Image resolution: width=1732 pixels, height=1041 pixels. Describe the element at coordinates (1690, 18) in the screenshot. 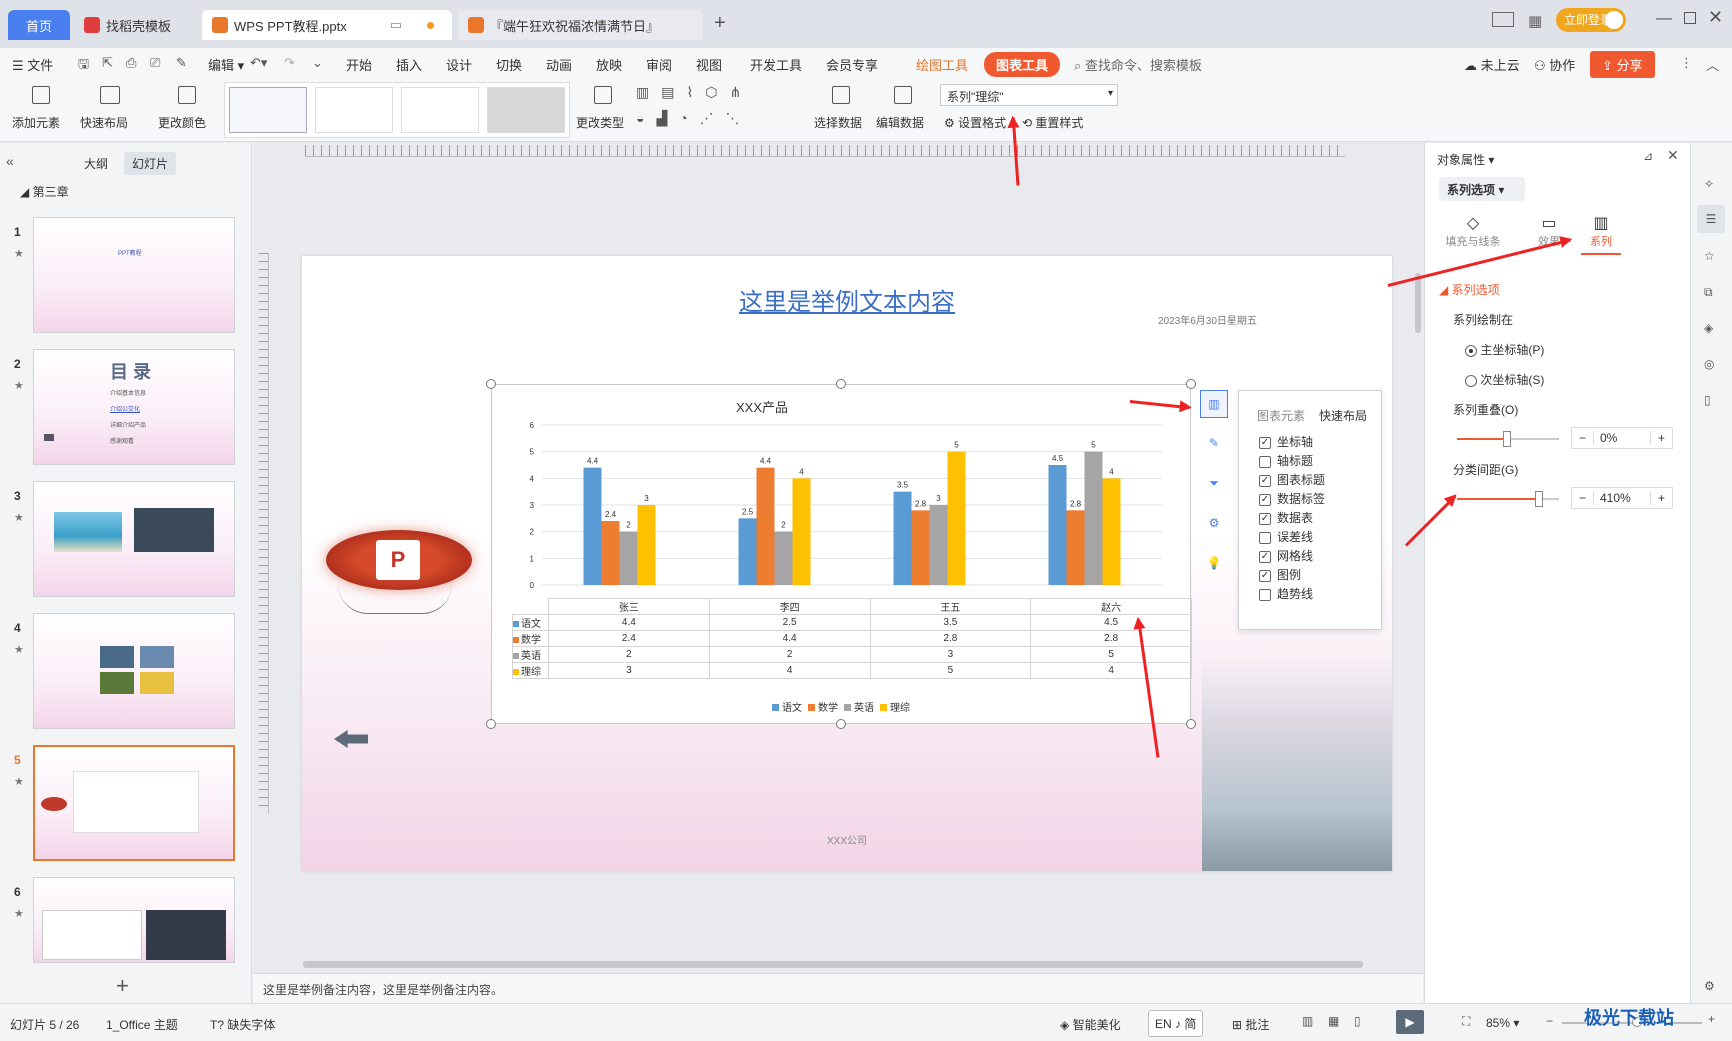

I see `maximize-icon` at that location.